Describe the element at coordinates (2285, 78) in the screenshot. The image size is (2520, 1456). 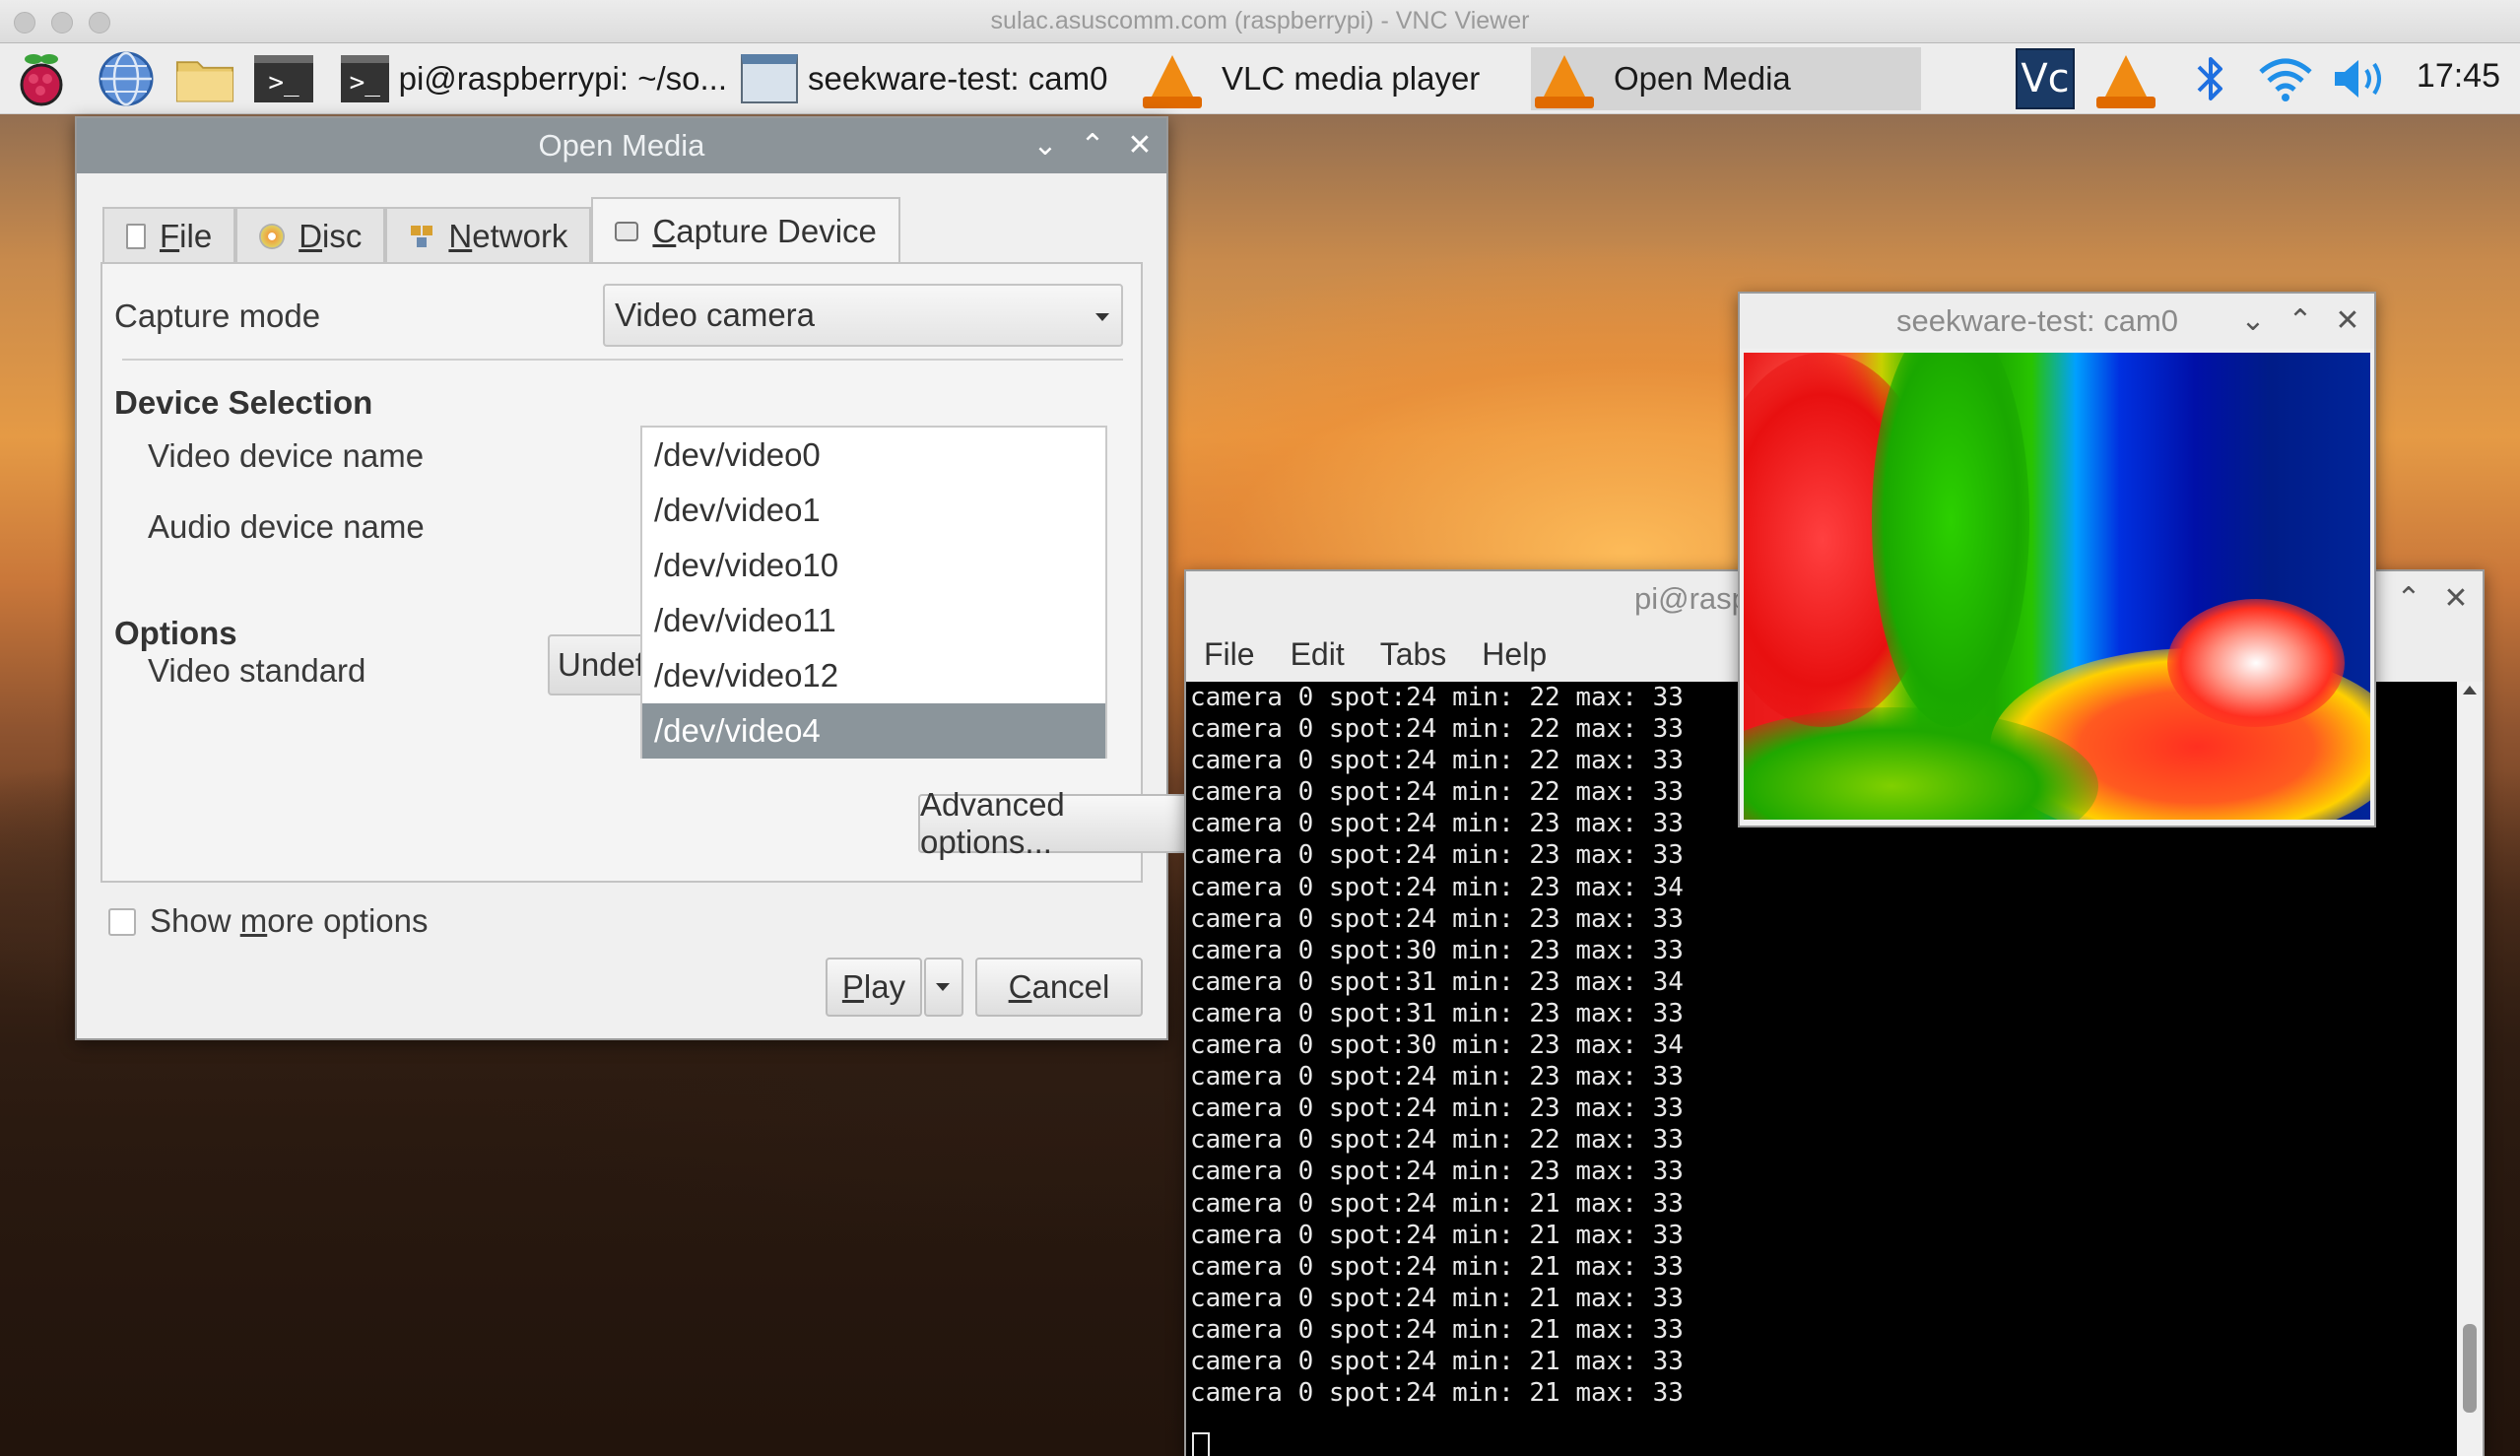
I see `wifi-icon` at that location.